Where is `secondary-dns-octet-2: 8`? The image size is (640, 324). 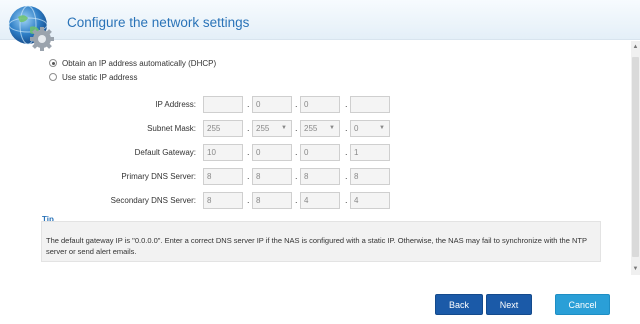 secondary-dns-octet-2: 8 is located at coordinates (272, 200).